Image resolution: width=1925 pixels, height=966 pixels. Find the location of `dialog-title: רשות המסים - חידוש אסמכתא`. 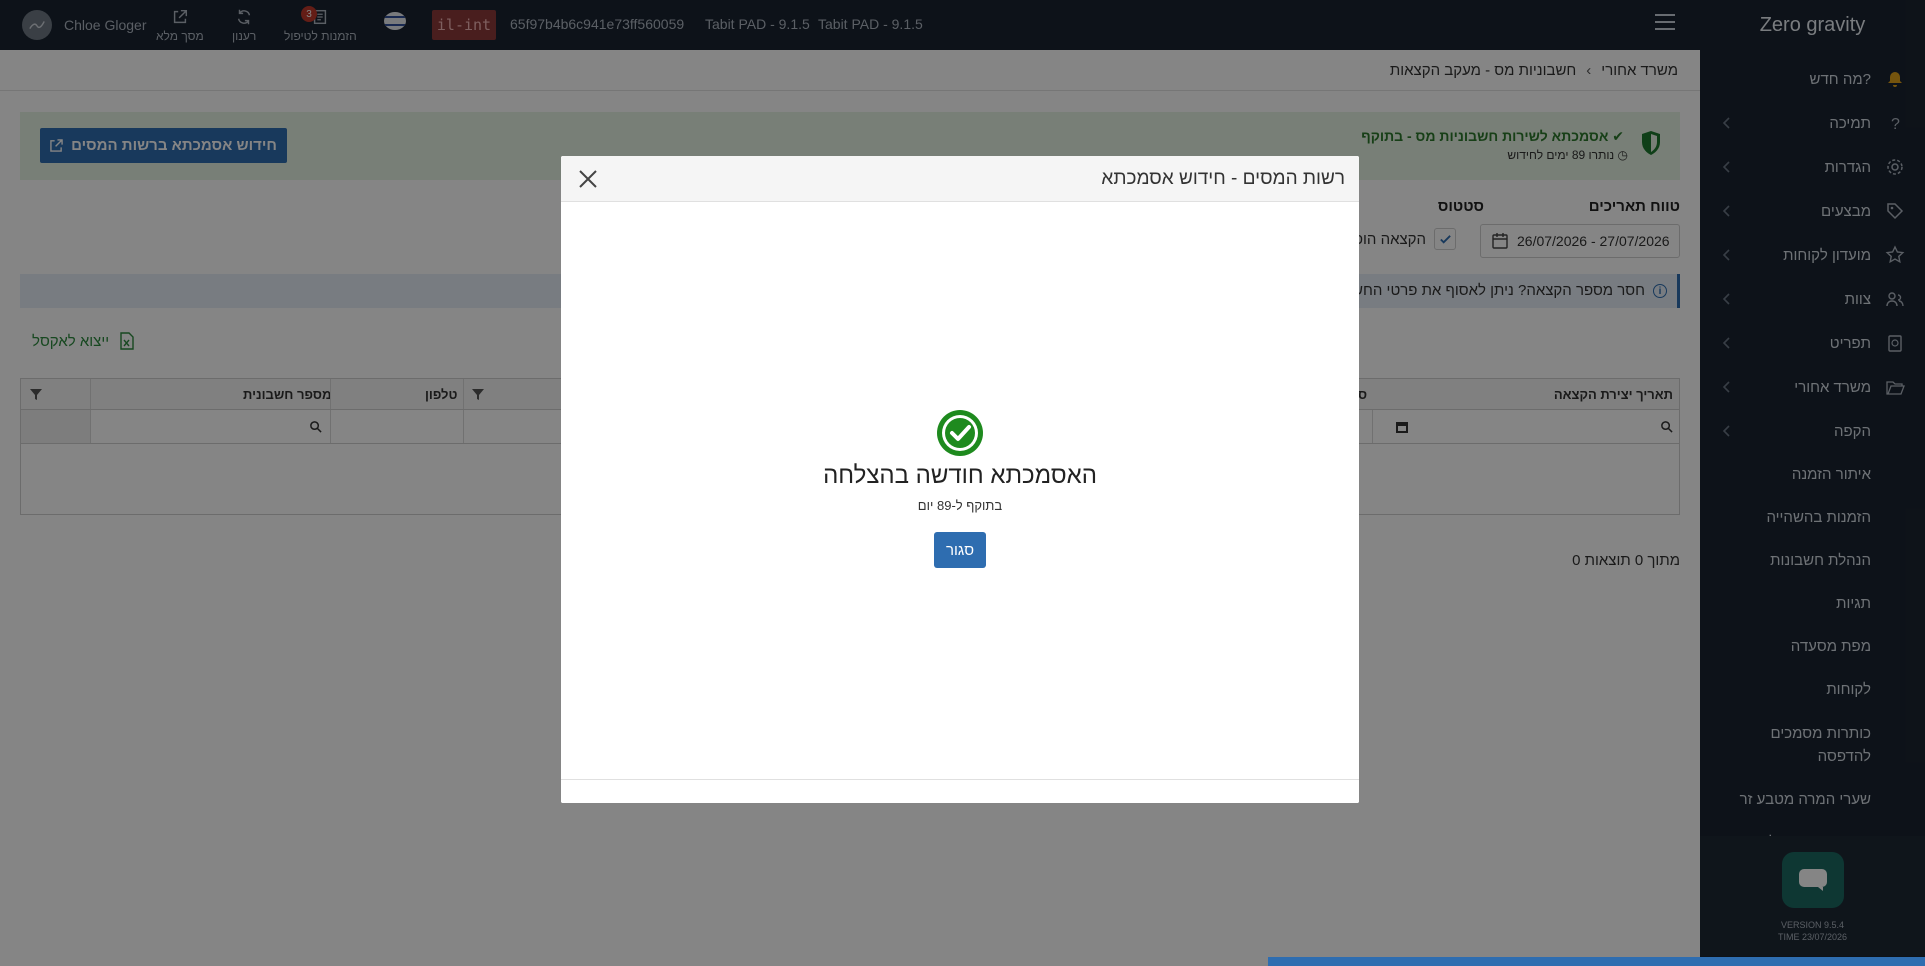

dialog-title: רשות המסים - חידוש אסמכתא is located at coordinates (1223, 178).